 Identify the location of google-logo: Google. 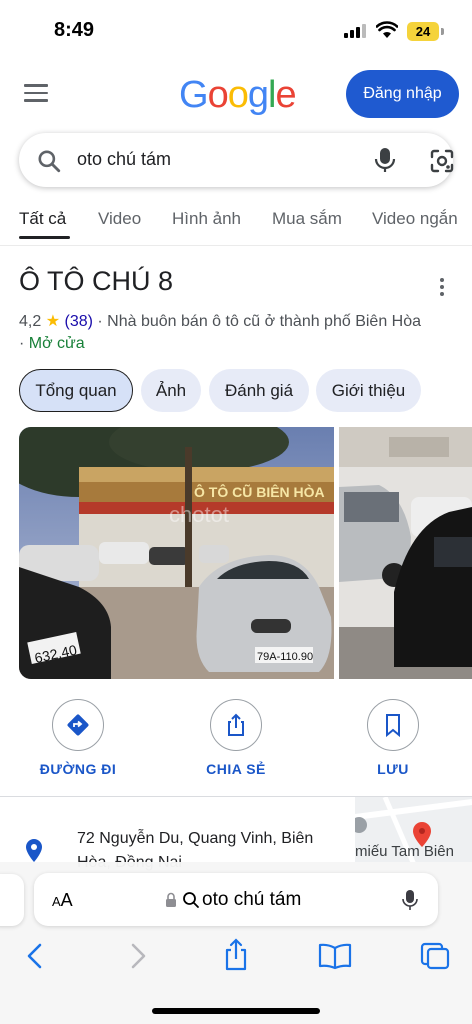
(238, 95).